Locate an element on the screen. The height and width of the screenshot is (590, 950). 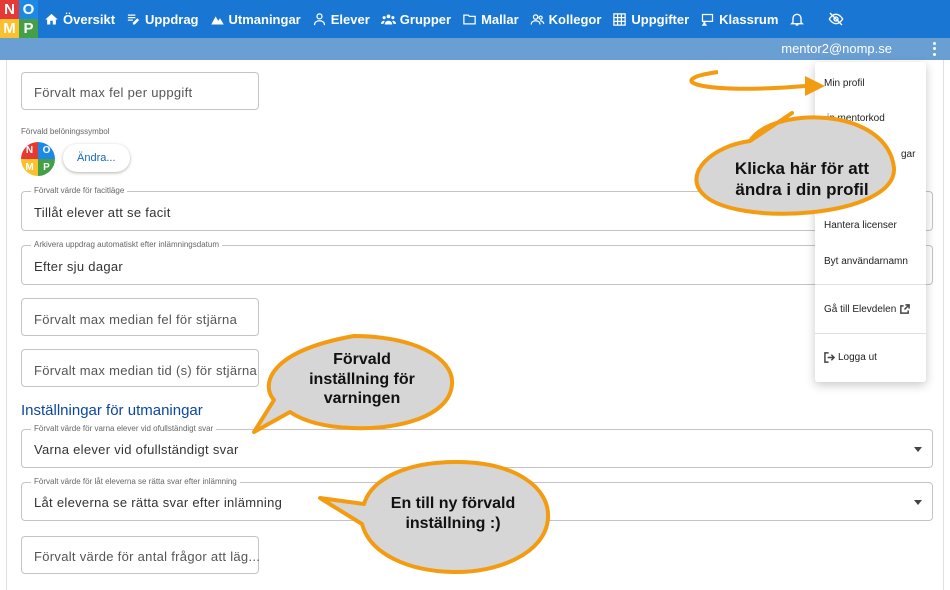
avatar-letter-m: M is located at coordinates (29, 167).